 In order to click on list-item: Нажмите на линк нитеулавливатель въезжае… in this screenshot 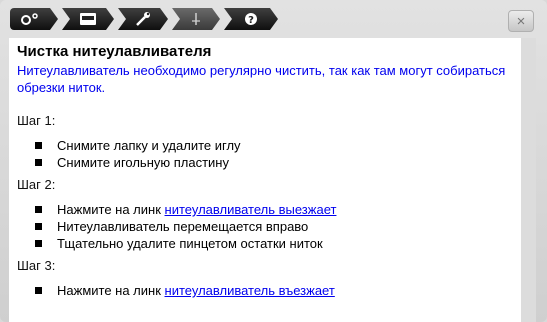, I will do `click(278, 290)`.